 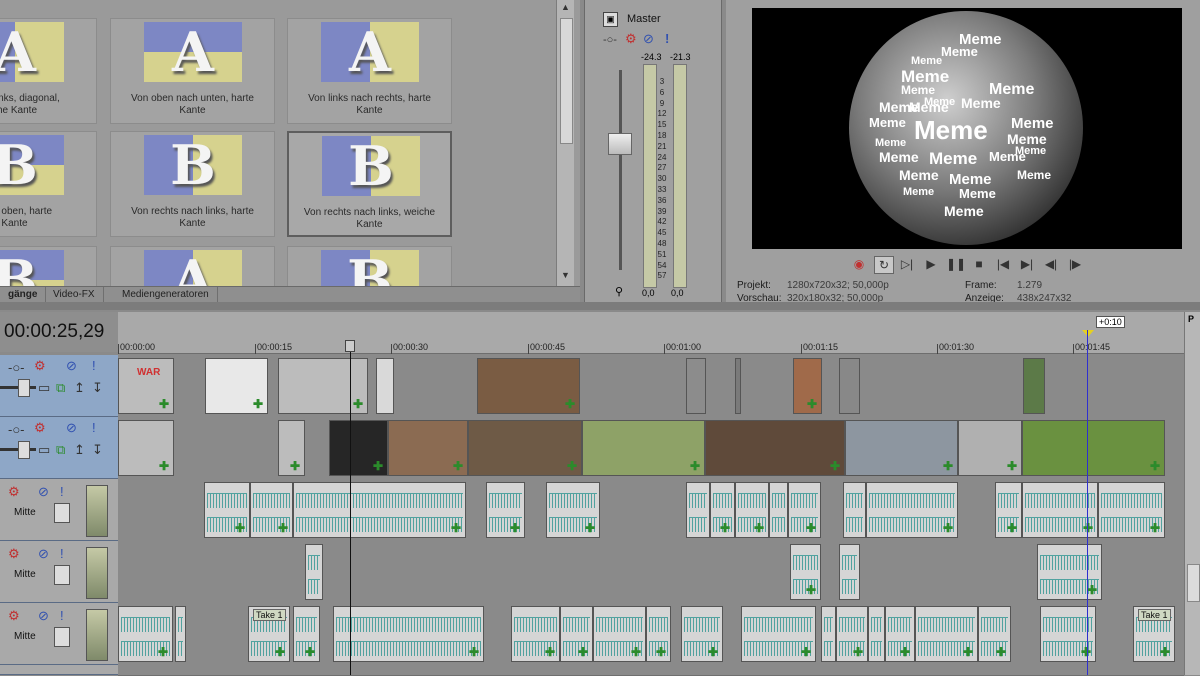 I want to click on scroll-thumb, so click(x=566, y=81).